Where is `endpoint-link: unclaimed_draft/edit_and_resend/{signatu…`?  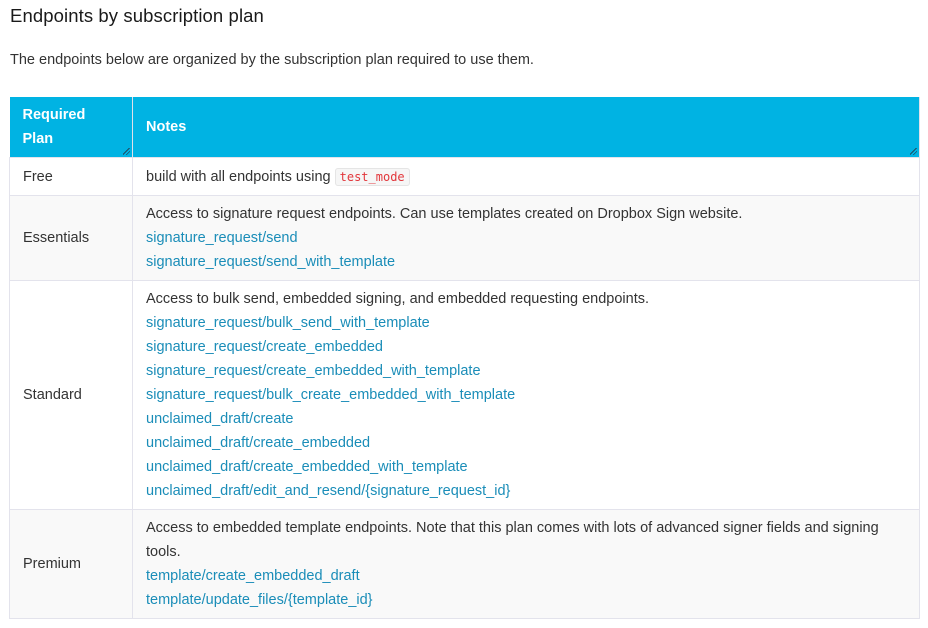
endpoint-link: unclaimed_draft/edit_and_resend/{signatu… is located at coordinates (526, 491).